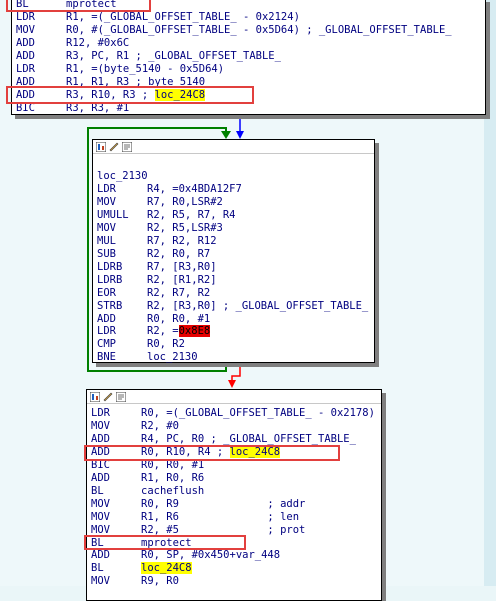 This screenshot has height=601, width=496. What do you see at coordinates (233, 280) in the screenshot?
I see `instruction-line: LDRB R2, [R1,R2]` at bounding box center [233, 280].